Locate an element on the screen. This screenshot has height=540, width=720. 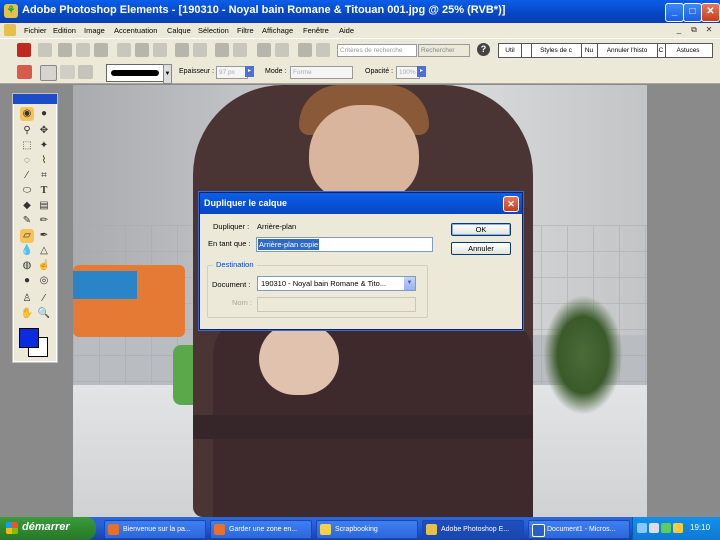
copy-icon is located at coordinates (240, 50).